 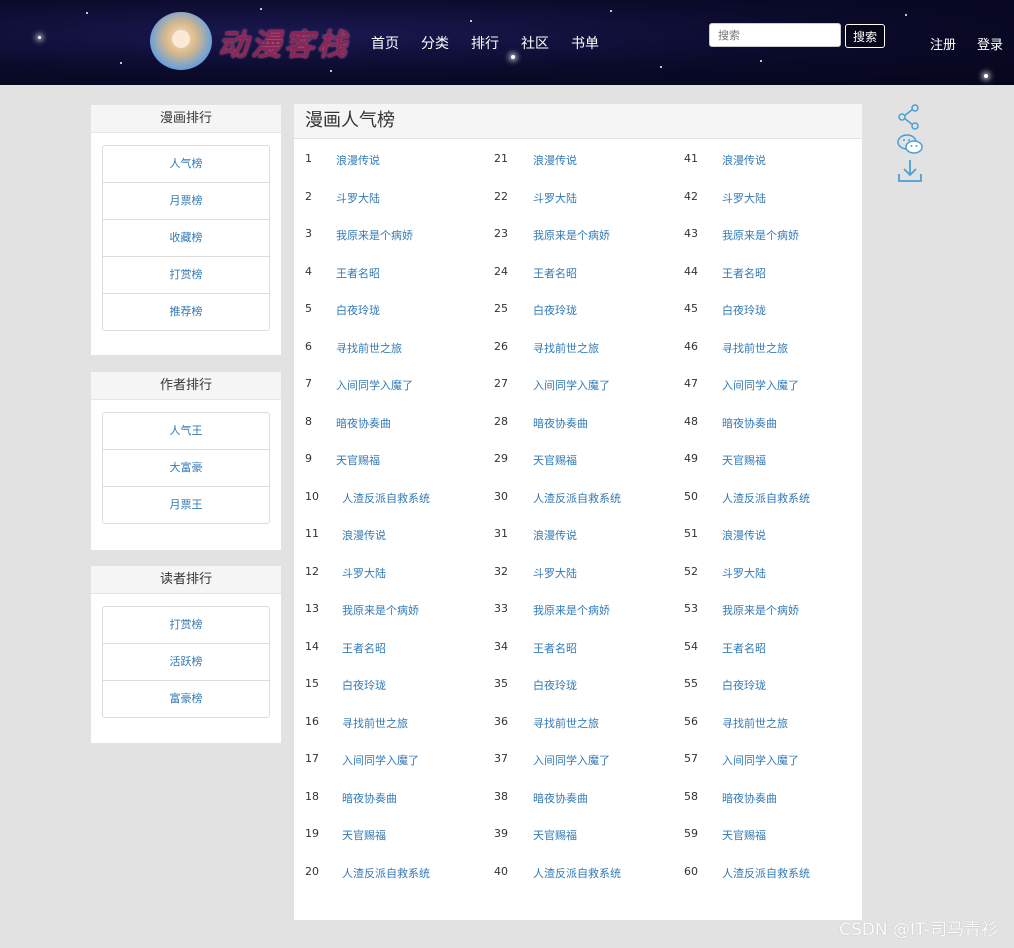 What do you see at coordinates (501, 571) in the screenshot?
I see `rank-number: 32` at bounding box center [501, 571].